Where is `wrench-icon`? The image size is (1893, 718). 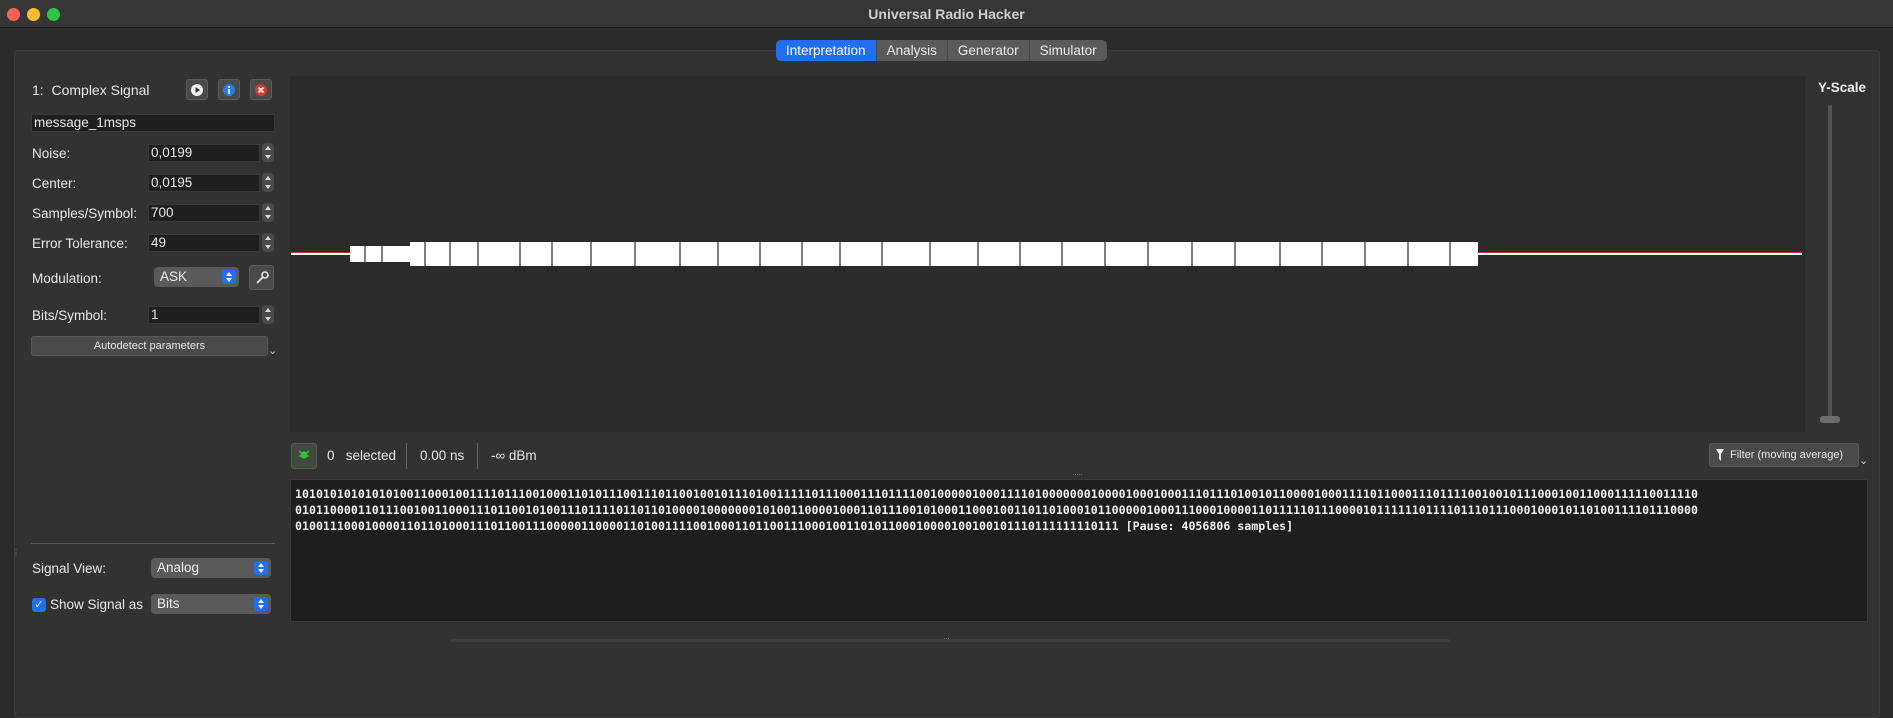 wrench-icon is located at coordinates (262, 277).